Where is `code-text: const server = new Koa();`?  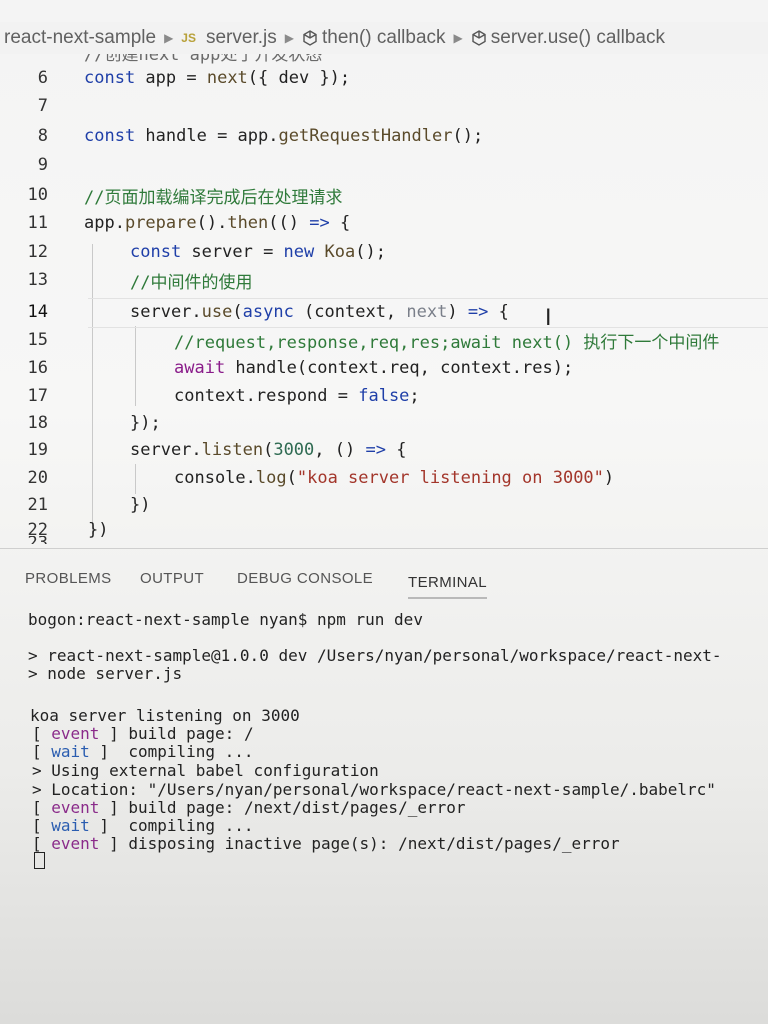
code-text: const server = new Koa(); is located at coordinates (258, 252).